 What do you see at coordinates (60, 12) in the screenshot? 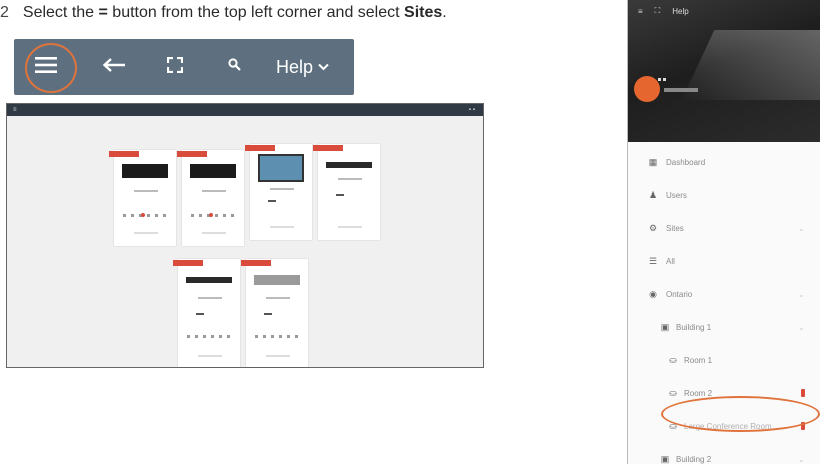
I see `instruction-part: Select the` at bounding box center [60, 12].